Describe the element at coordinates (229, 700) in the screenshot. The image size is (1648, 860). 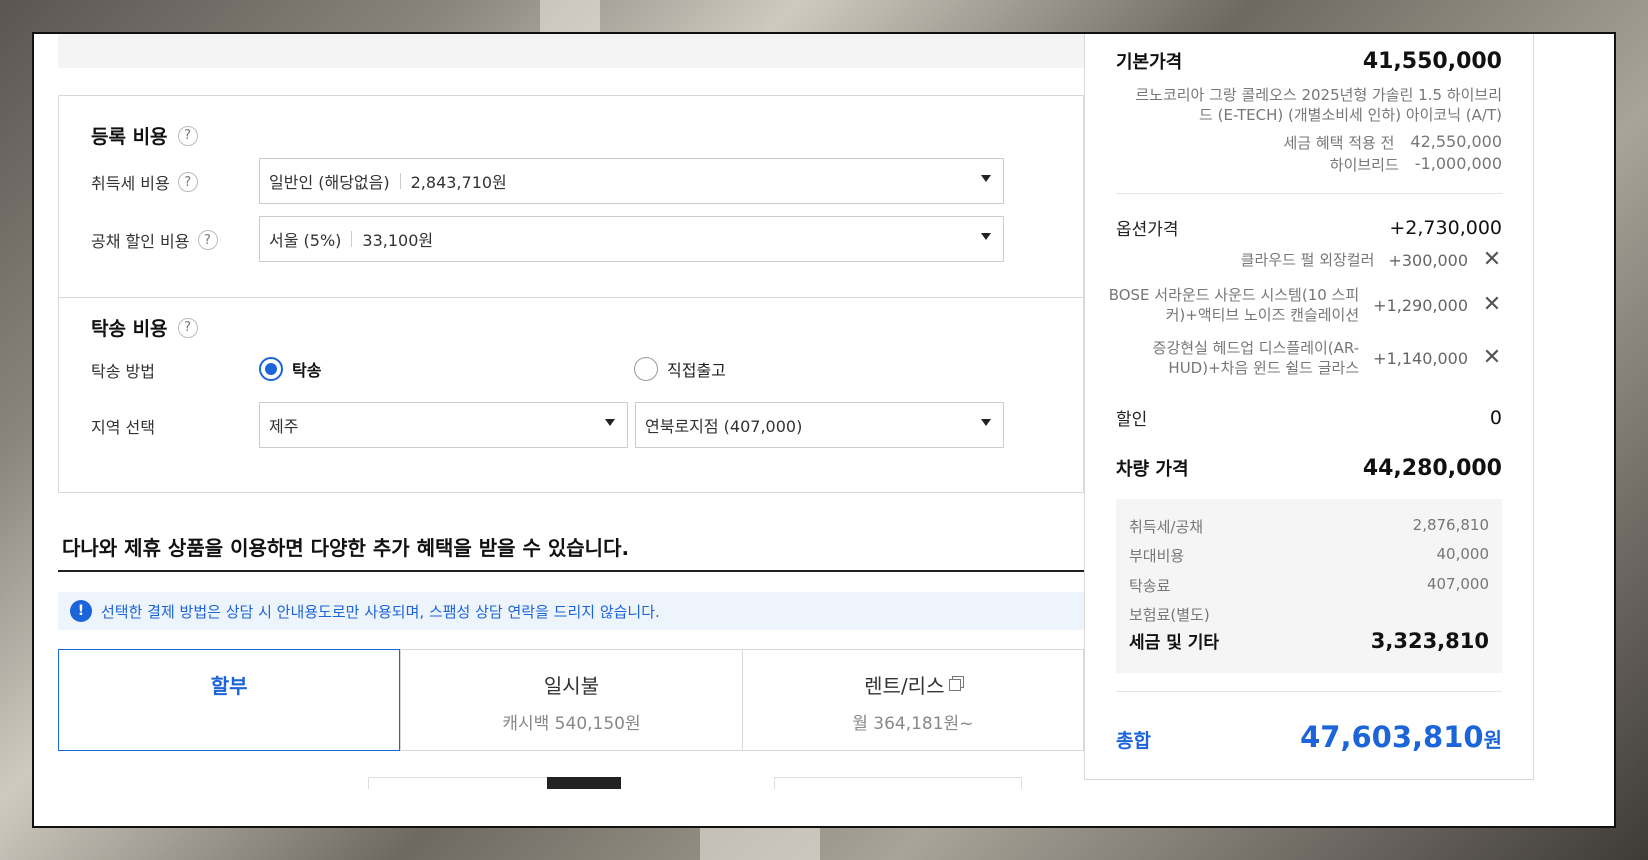
I see `tab-installment: 할부` at that location.